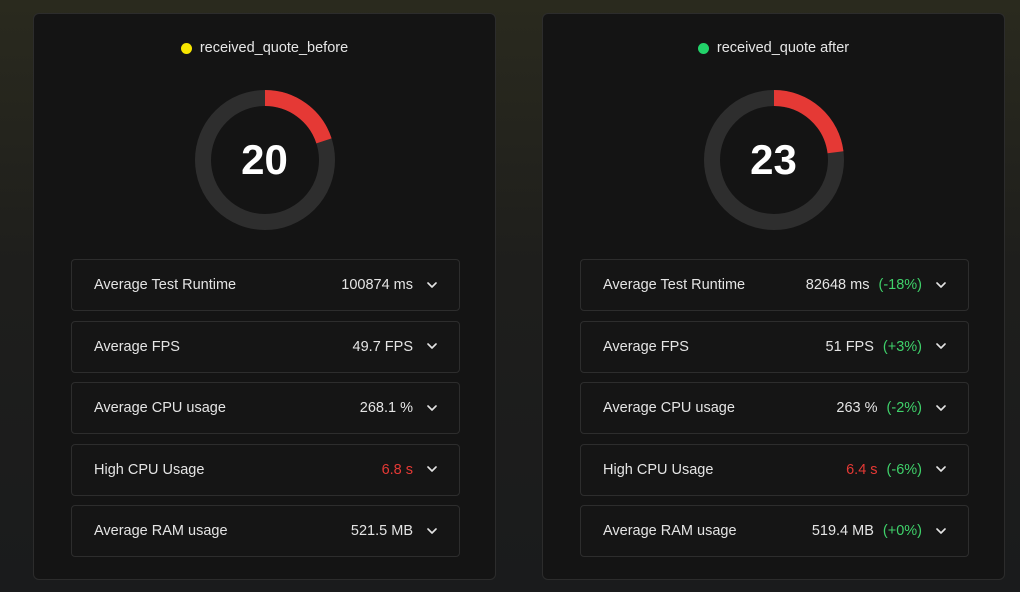 Image resolution: width=1020 pixels, height=592 pixels. Describe the element at coordinates (902, 531) in the screenshot. I see `metric-delta: (+0%)` at that location.